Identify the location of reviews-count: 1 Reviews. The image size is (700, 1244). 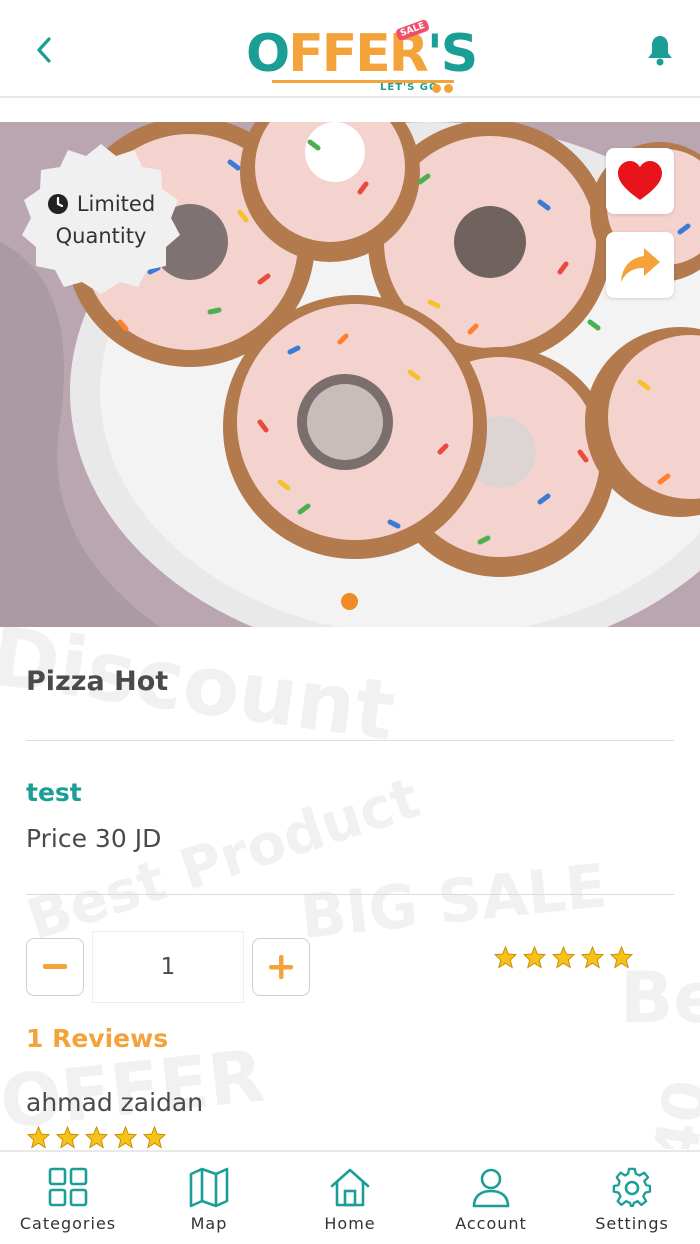
(97, 1038).